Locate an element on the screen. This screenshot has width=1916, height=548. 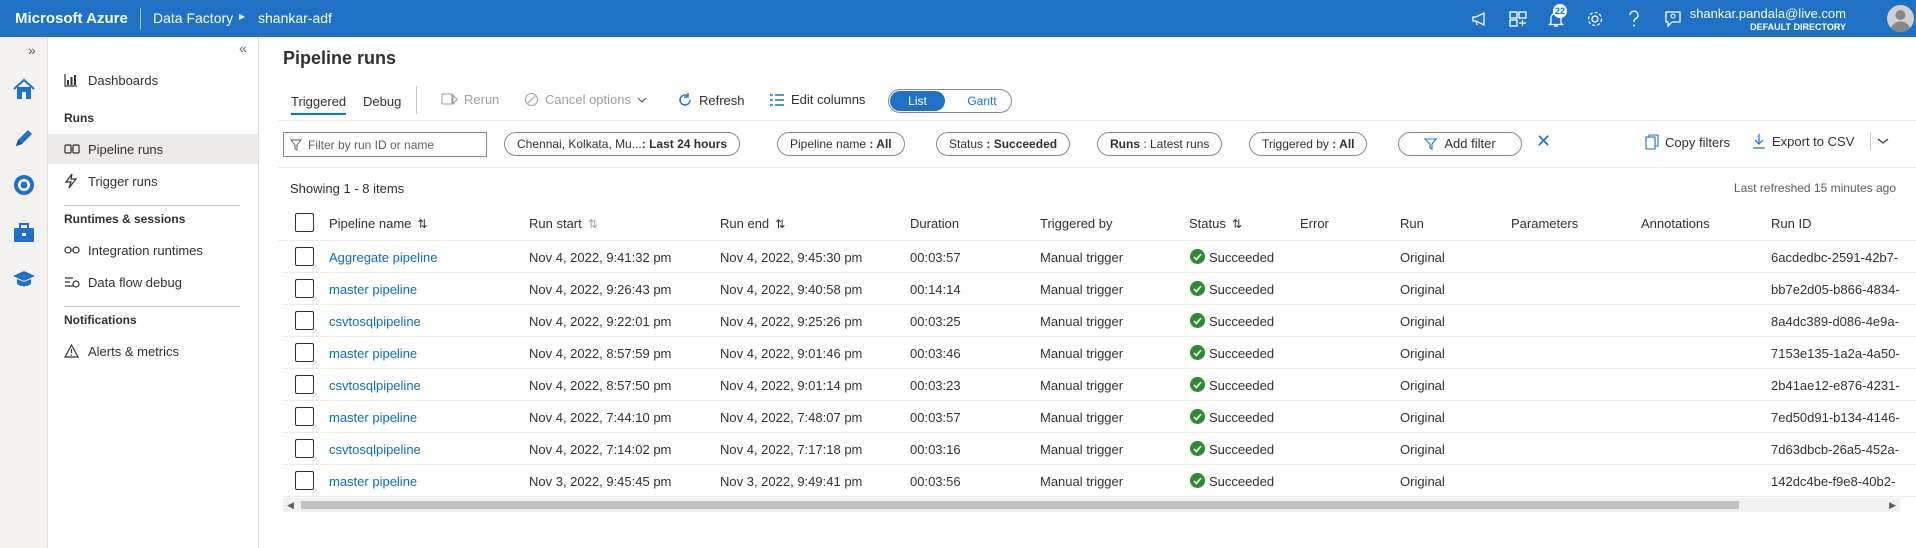
author-pencil-icon is located at coordinates (24, 138).